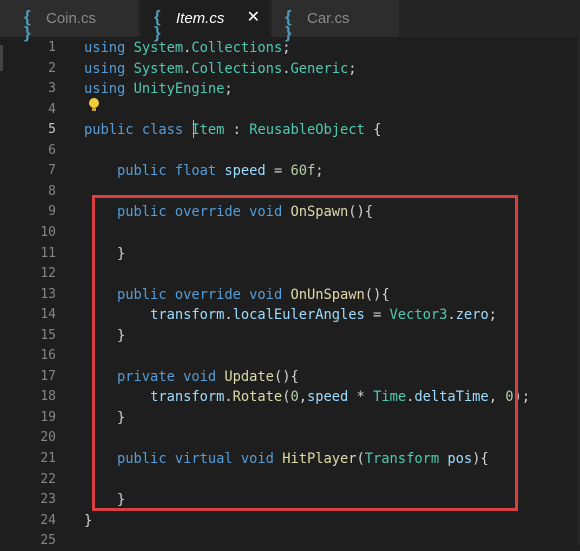 This screenshot has width=580, height=551. Describe the element at coordinates (5, 18) in the screenshot. I see `tab-strip-edge` at that location.